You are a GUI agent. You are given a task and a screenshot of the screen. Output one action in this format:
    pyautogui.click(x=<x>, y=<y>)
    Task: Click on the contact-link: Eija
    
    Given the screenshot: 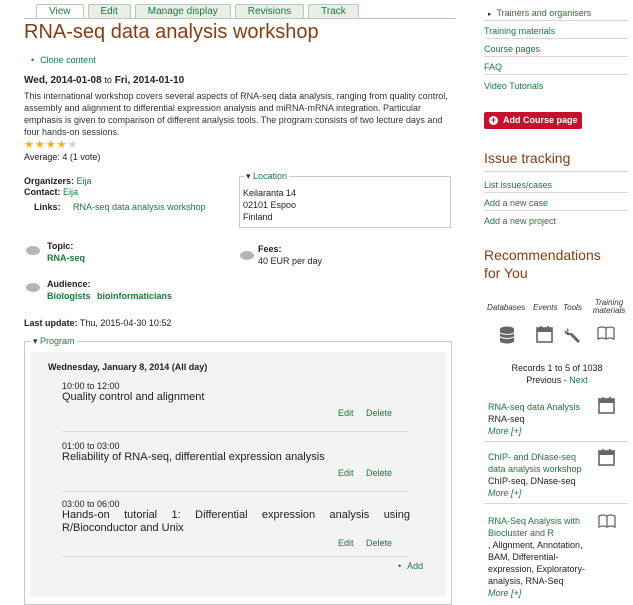 What is the action you would take?
    pyautogui.click(x=70, y=192)
    